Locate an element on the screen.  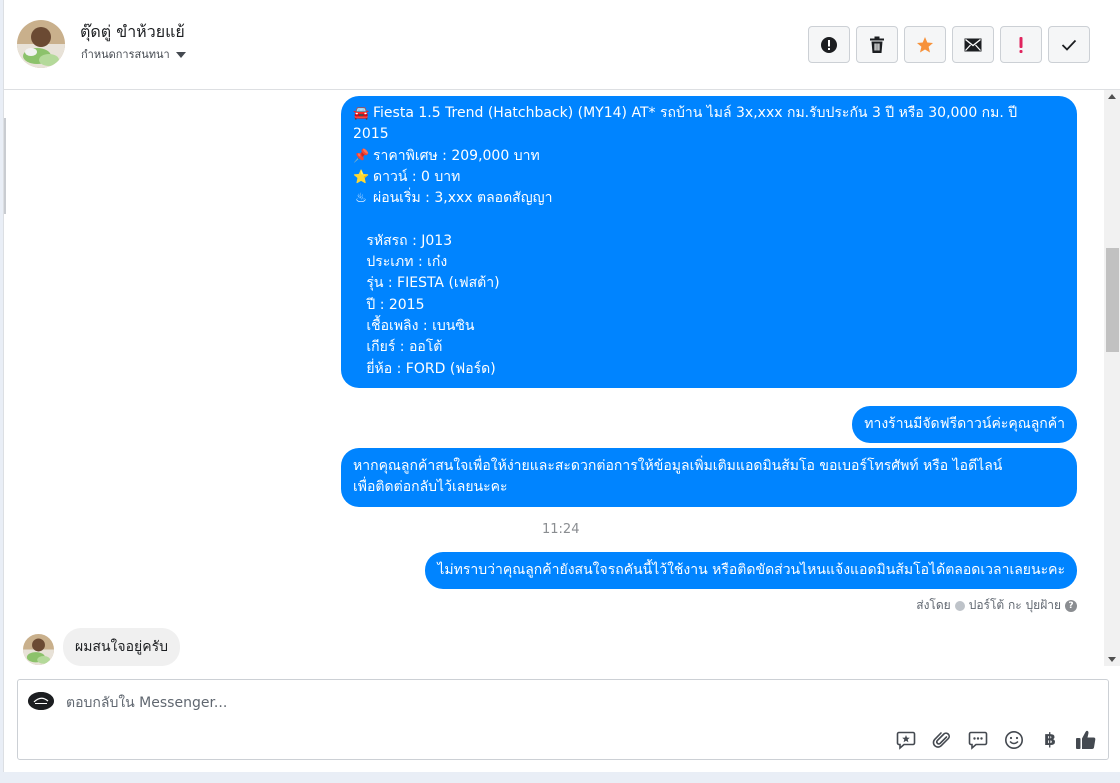
alert-circle-icon is located at coordinates (829, 44).